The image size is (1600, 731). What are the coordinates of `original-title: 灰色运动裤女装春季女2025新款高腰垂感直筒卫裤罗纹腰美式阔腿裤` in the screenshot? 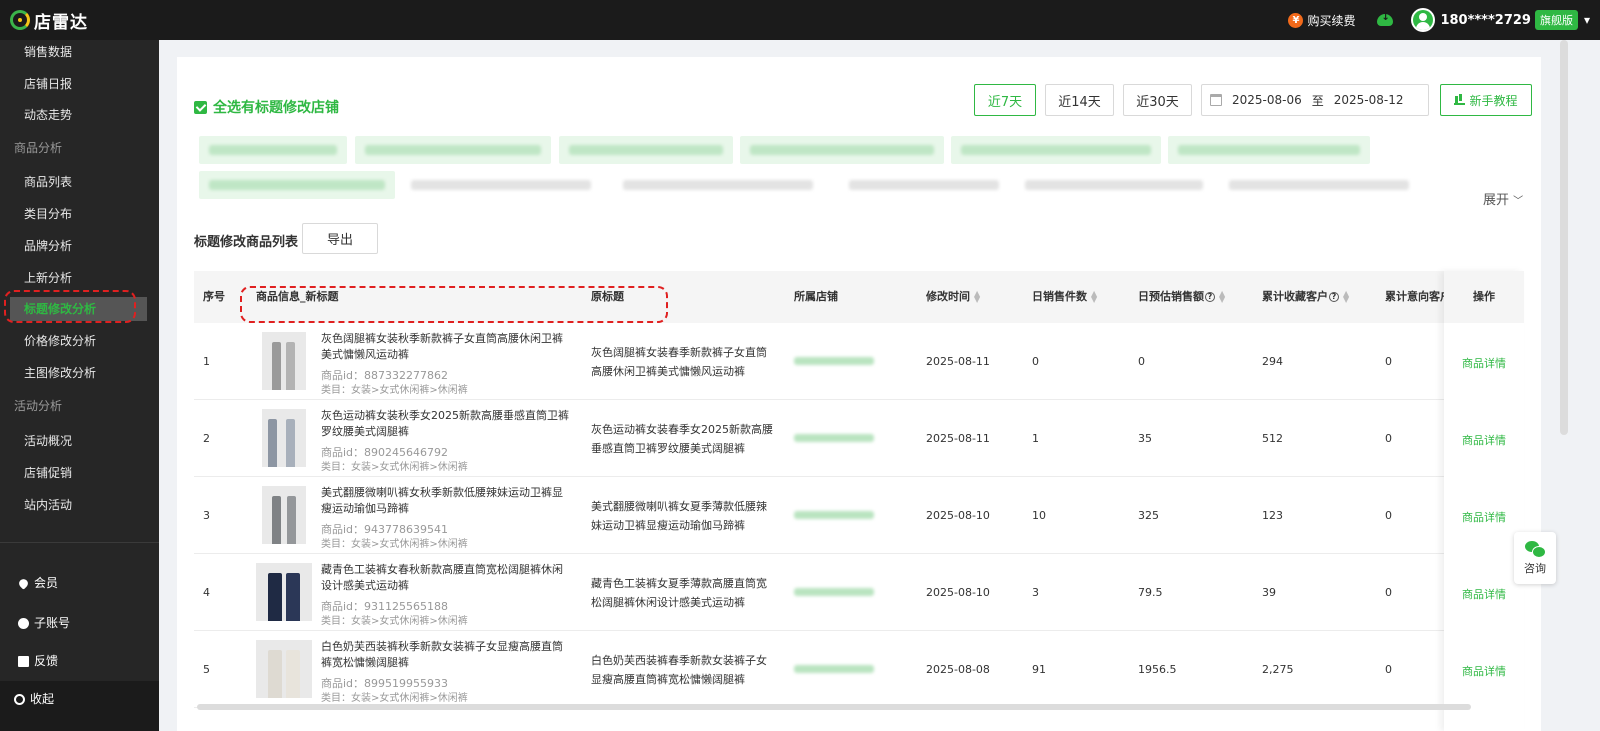 It's located at (682, 439).